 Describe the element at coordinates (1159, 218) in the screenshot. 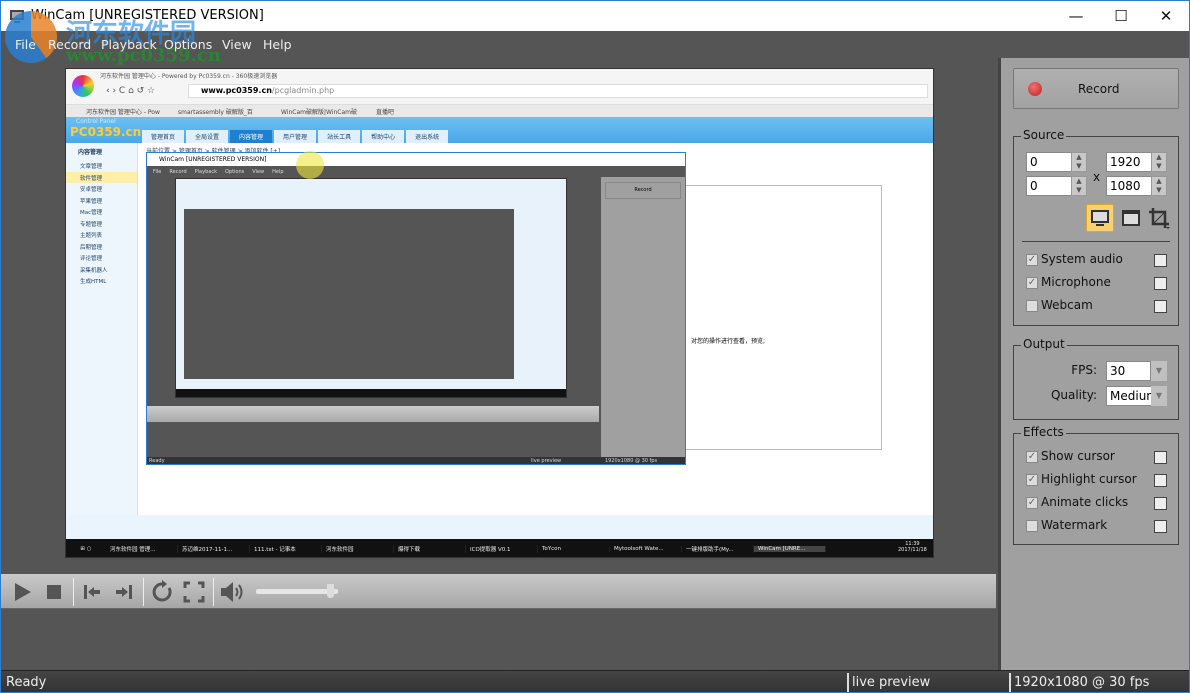

I see `crop-icon` at that location.